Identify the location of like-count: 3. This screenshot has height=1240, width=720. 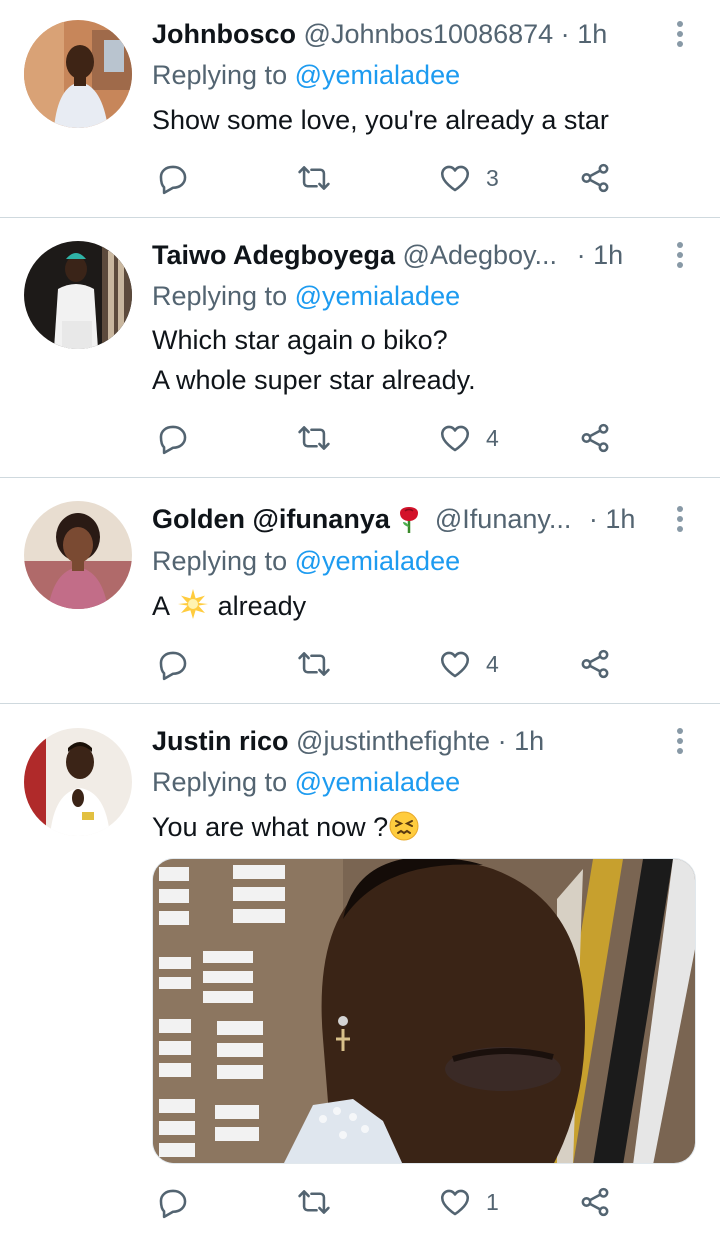
(492, 177).